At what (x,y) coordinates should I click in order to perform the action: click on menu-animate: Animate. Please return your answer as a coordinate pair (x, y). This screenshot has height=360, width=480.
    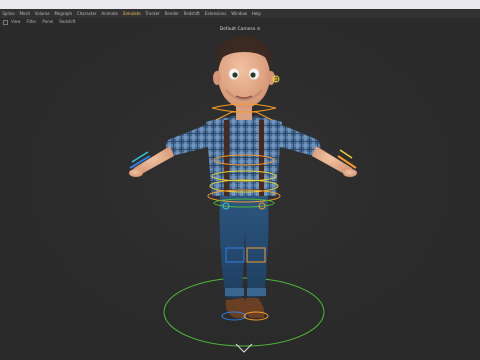
    Looking at the image, I should click on (110, 13).